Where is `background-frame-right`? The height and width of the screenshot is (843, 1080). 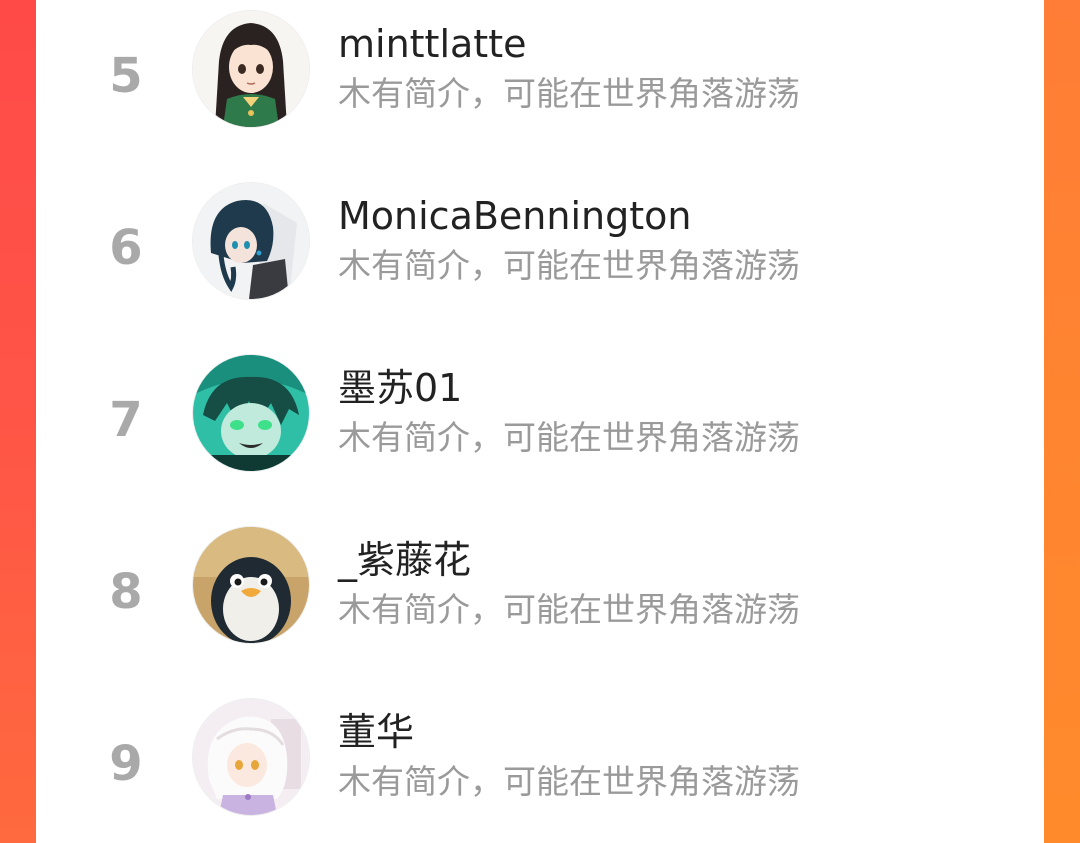
background-frame-right is located at coordinates (1062, 421).